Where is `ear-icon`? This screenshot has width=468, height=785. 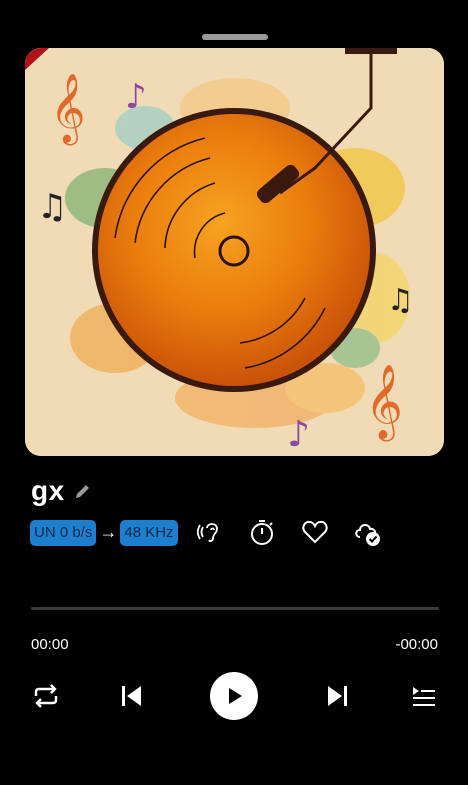
ear-icon is located at coordinates (211, 532).